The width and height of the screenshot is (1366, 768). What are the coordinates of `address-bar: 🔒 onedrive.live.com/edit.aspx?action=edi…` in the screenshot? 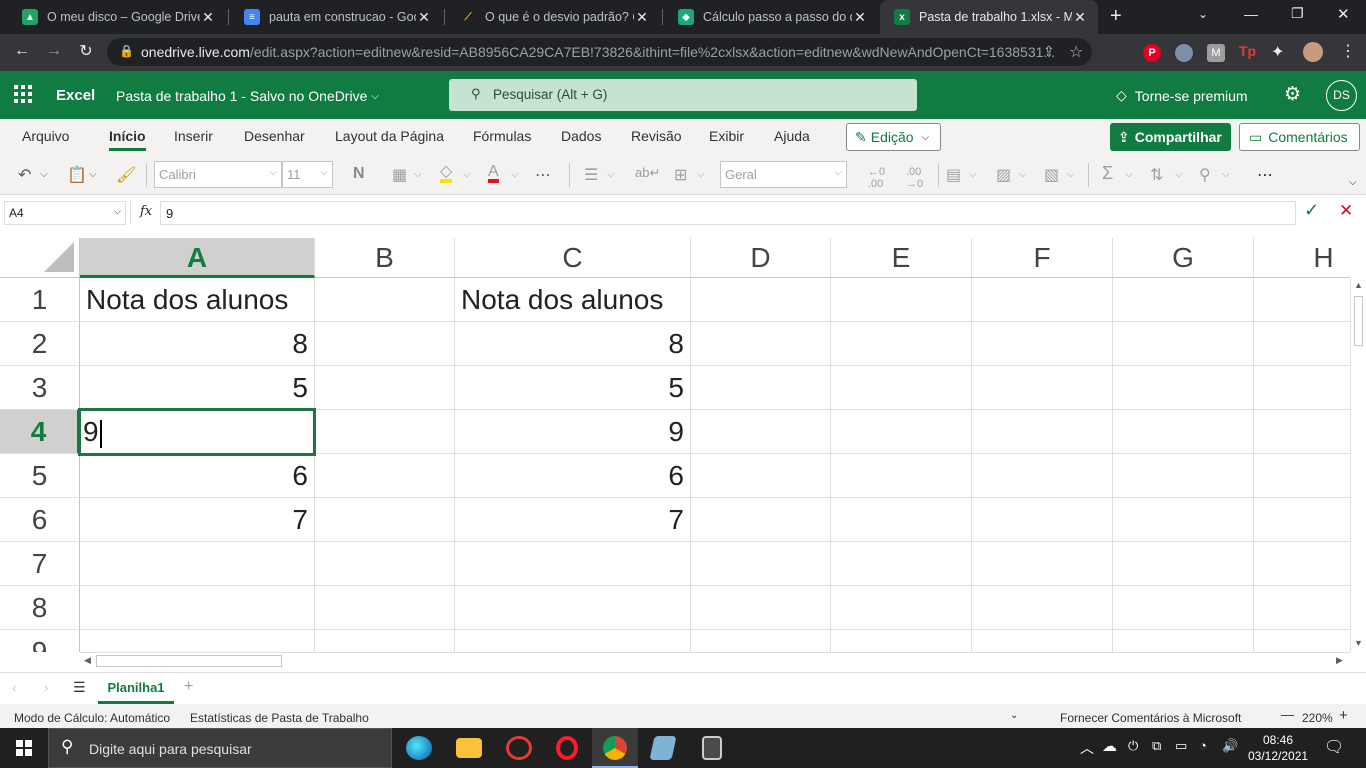 It's located at (599, 52).